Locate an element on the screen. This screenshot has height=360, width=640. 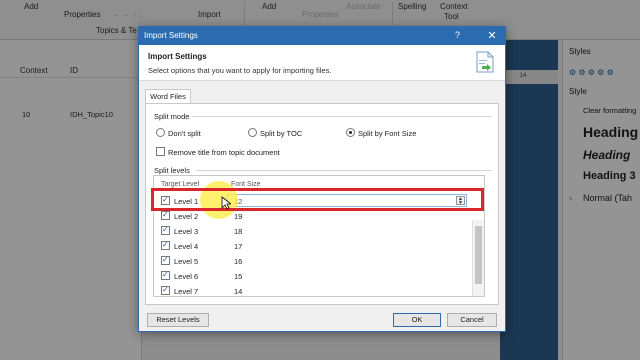
scrollbar-thumb is located at coordinates (478, 255).